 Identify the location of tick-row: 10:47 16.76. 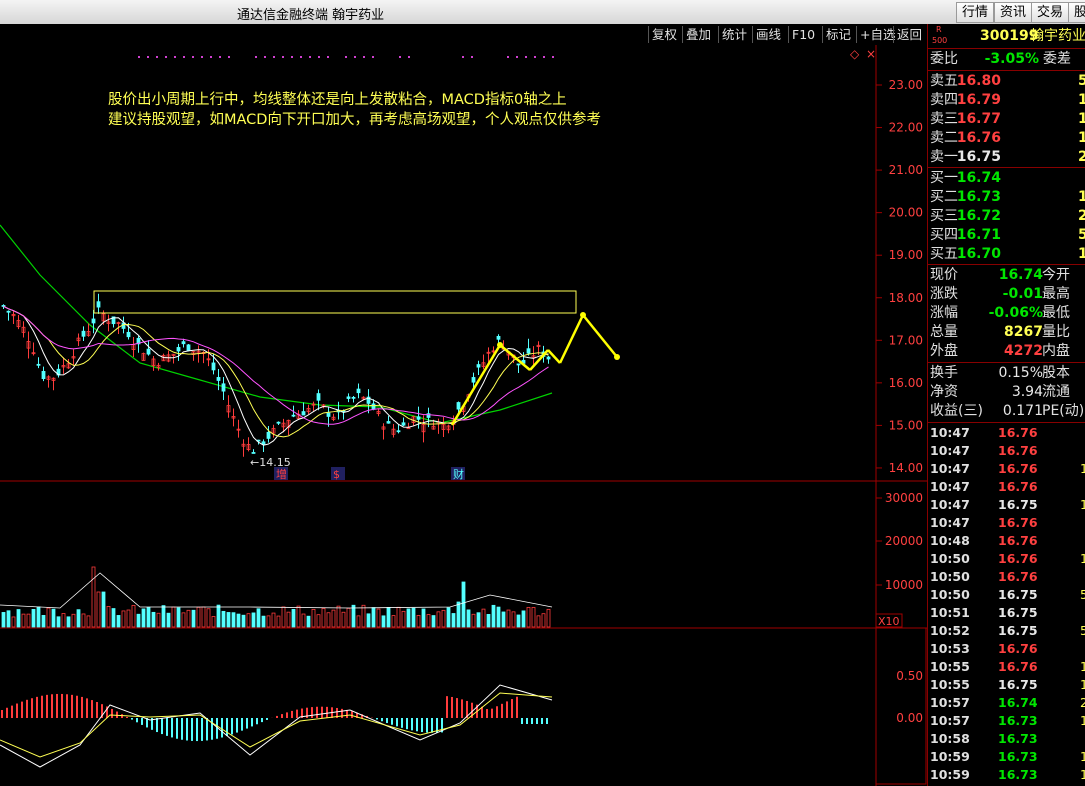
(1006, 523).